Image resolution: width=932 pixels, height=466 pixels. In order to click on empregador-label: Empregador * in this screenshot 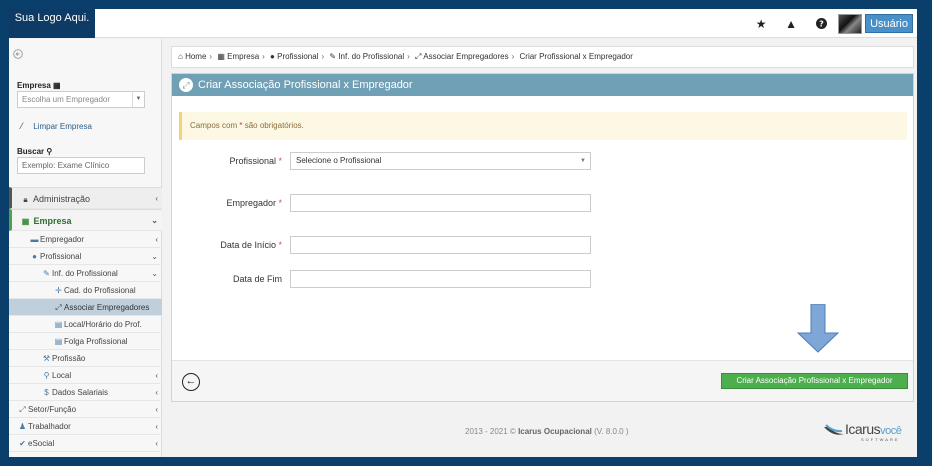, I will do `click(254, 203)`.